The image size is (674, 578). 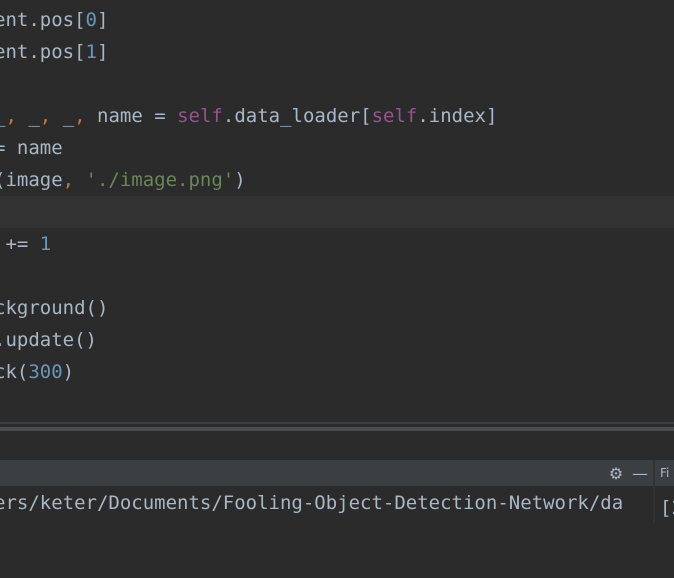 What do you see at coordinates (14, 372) in the screenshot?
I see `code-token: ck(` at bounding box center [14, 372].